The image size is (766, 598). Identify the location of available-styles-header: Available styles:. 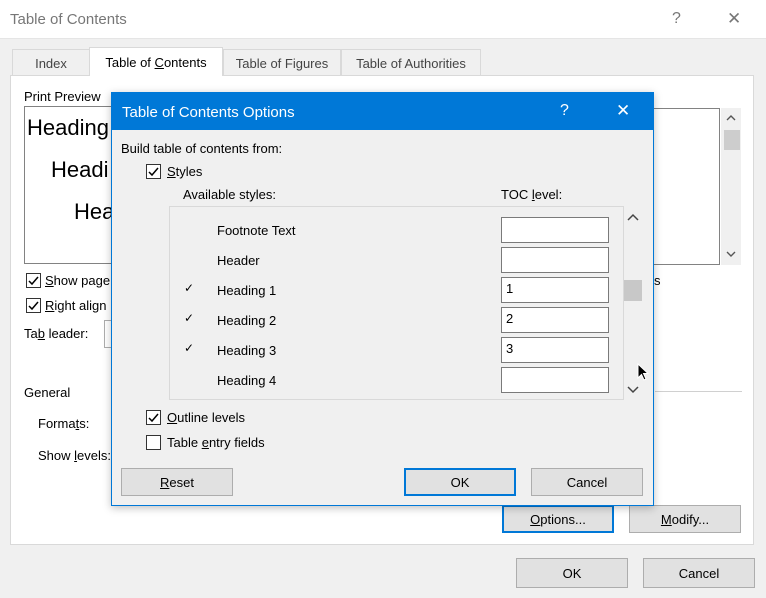
(229, 194).